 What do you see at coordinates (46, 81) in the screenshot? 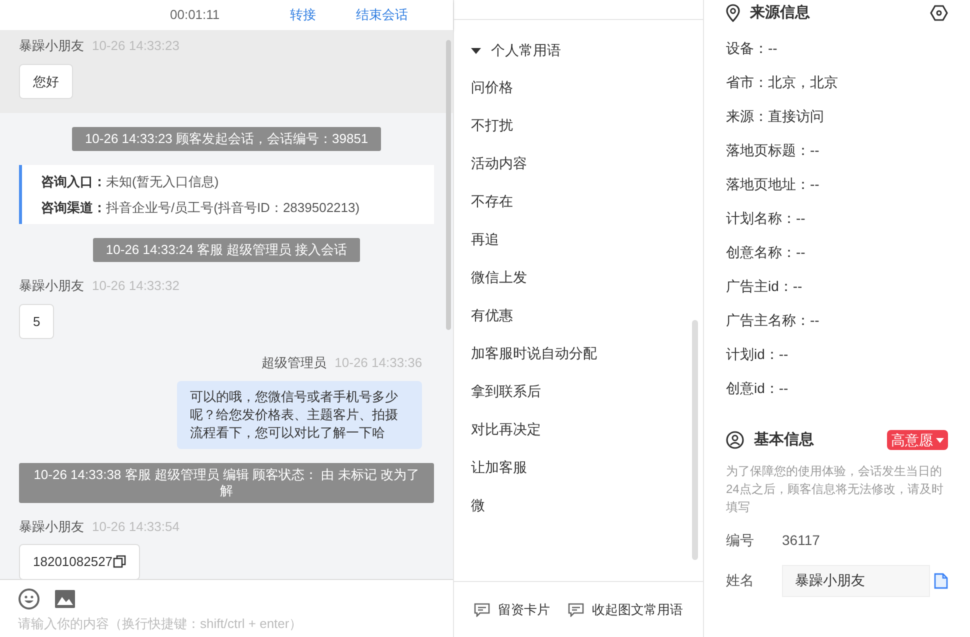
I see `message-text: 您好` at bounding box center [46, 81].